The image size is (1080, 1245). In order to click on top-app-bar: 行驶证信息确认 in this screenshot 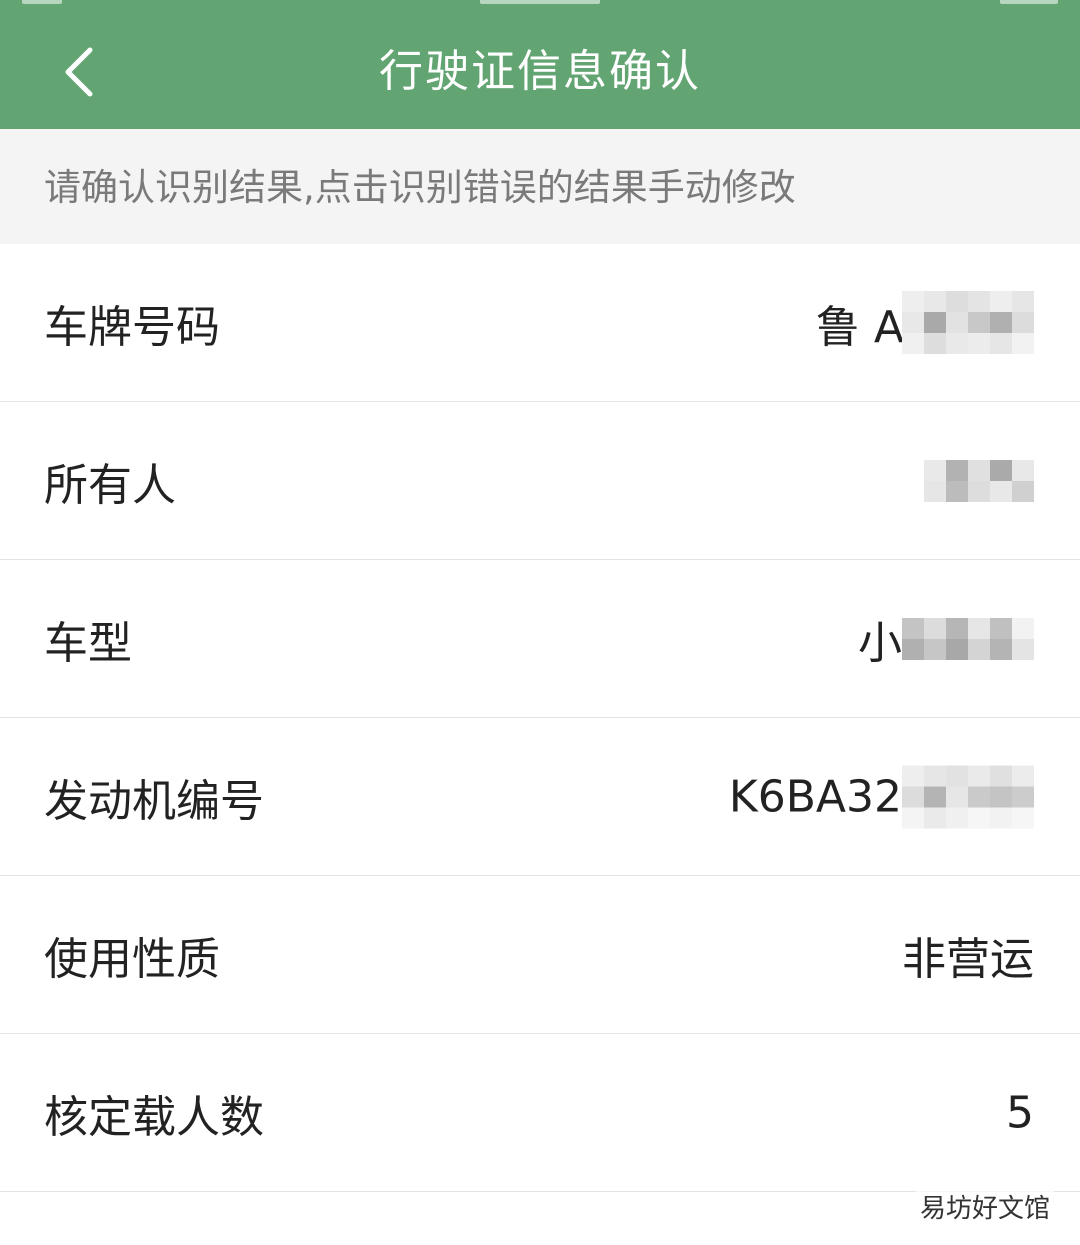, I will do `click(540, 64)`.